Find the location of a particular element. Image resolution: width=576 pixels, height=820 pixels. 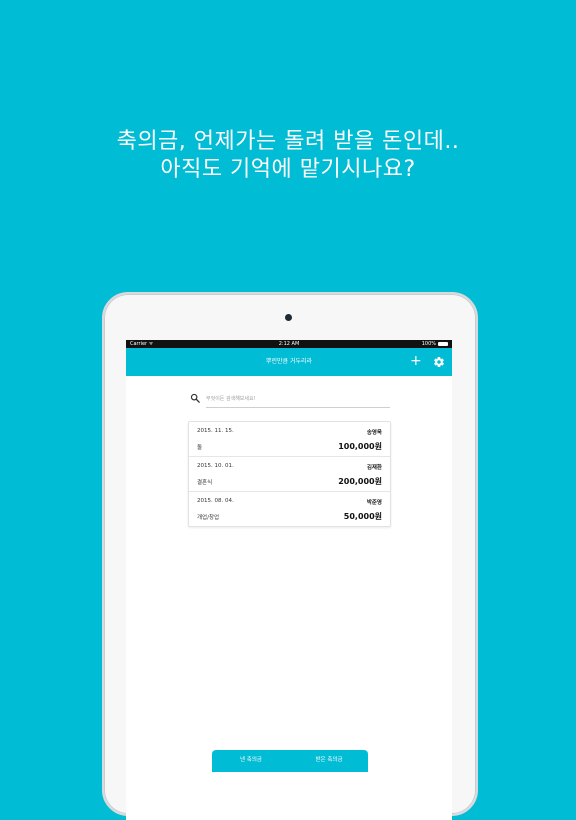

record-amount: 200,000원 is located at coordinates (360, 481).